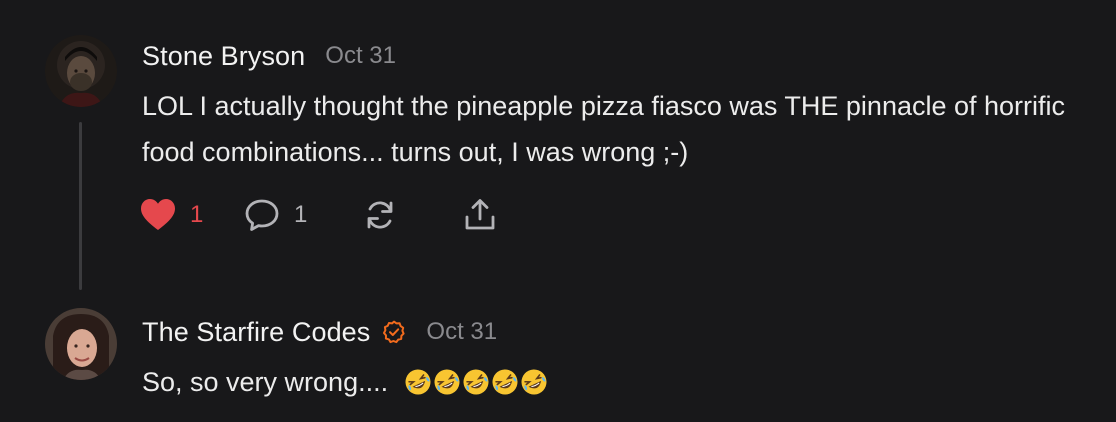 The height and width of the screenshot is (422, 1116). Describe the element at coordinates (80, 206) in the screenshot. I see `thread-line` at that location.